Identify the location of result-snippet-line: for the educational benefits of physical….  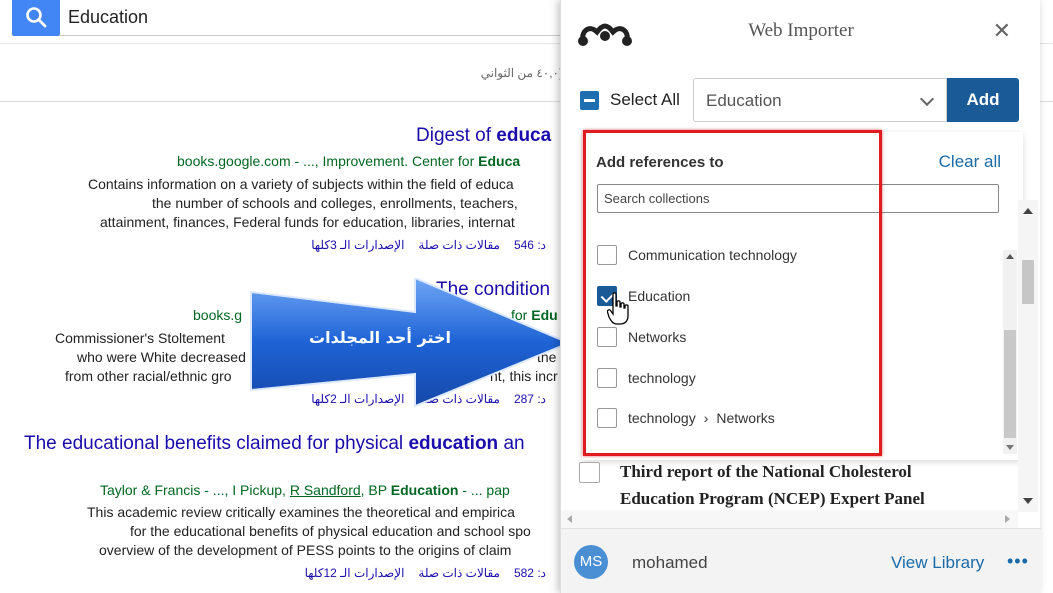
(330, 531).